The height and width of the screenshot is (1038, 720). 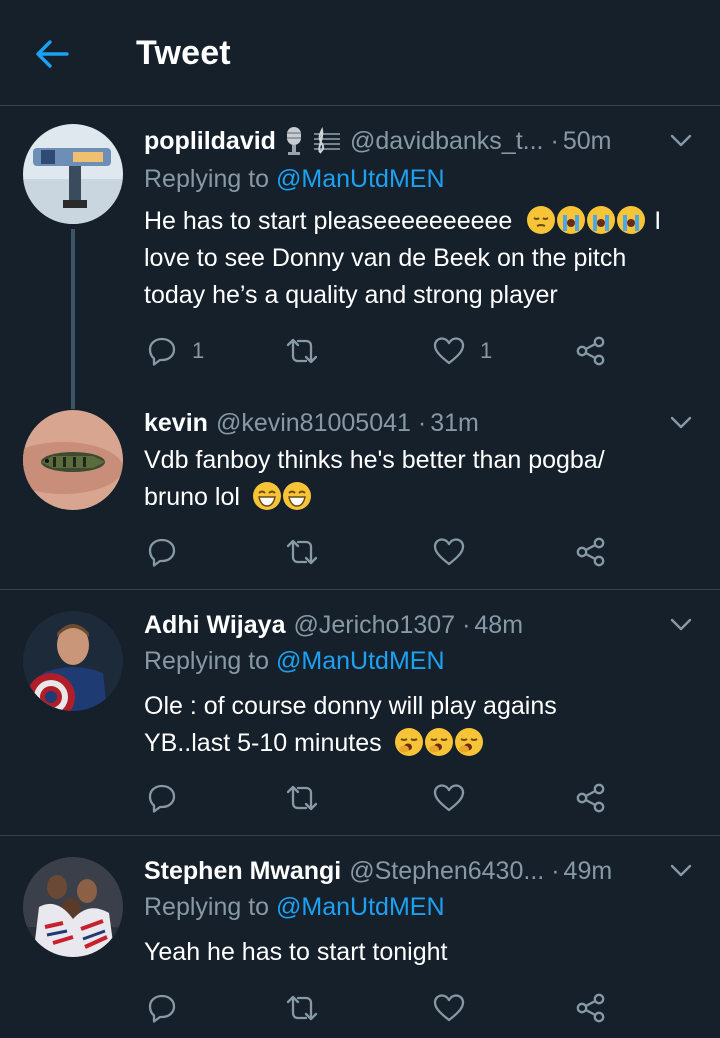 What do you see at coordinates (454, 423) in the screenshot?
I see `timestamp: 31m` at bounding box center [454, 423].